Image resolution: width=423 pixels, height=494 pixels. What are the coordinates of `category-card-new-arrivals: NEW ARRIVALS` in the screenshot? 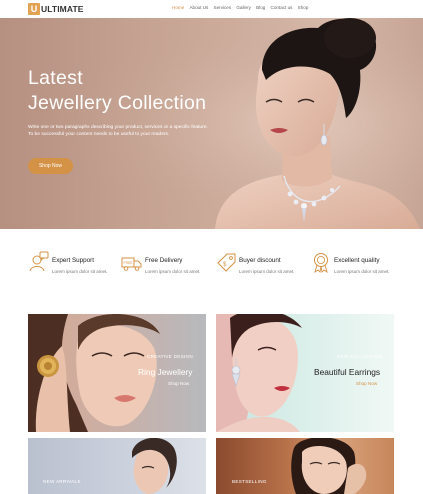 It's located at (117, 466).